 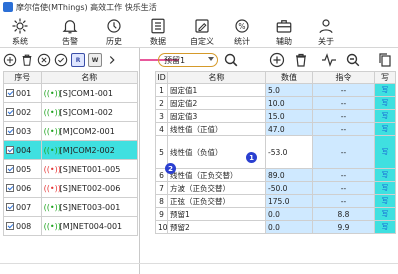 I want to click on toolbar-assist-button: 辅助, so click(x=284, y=31).